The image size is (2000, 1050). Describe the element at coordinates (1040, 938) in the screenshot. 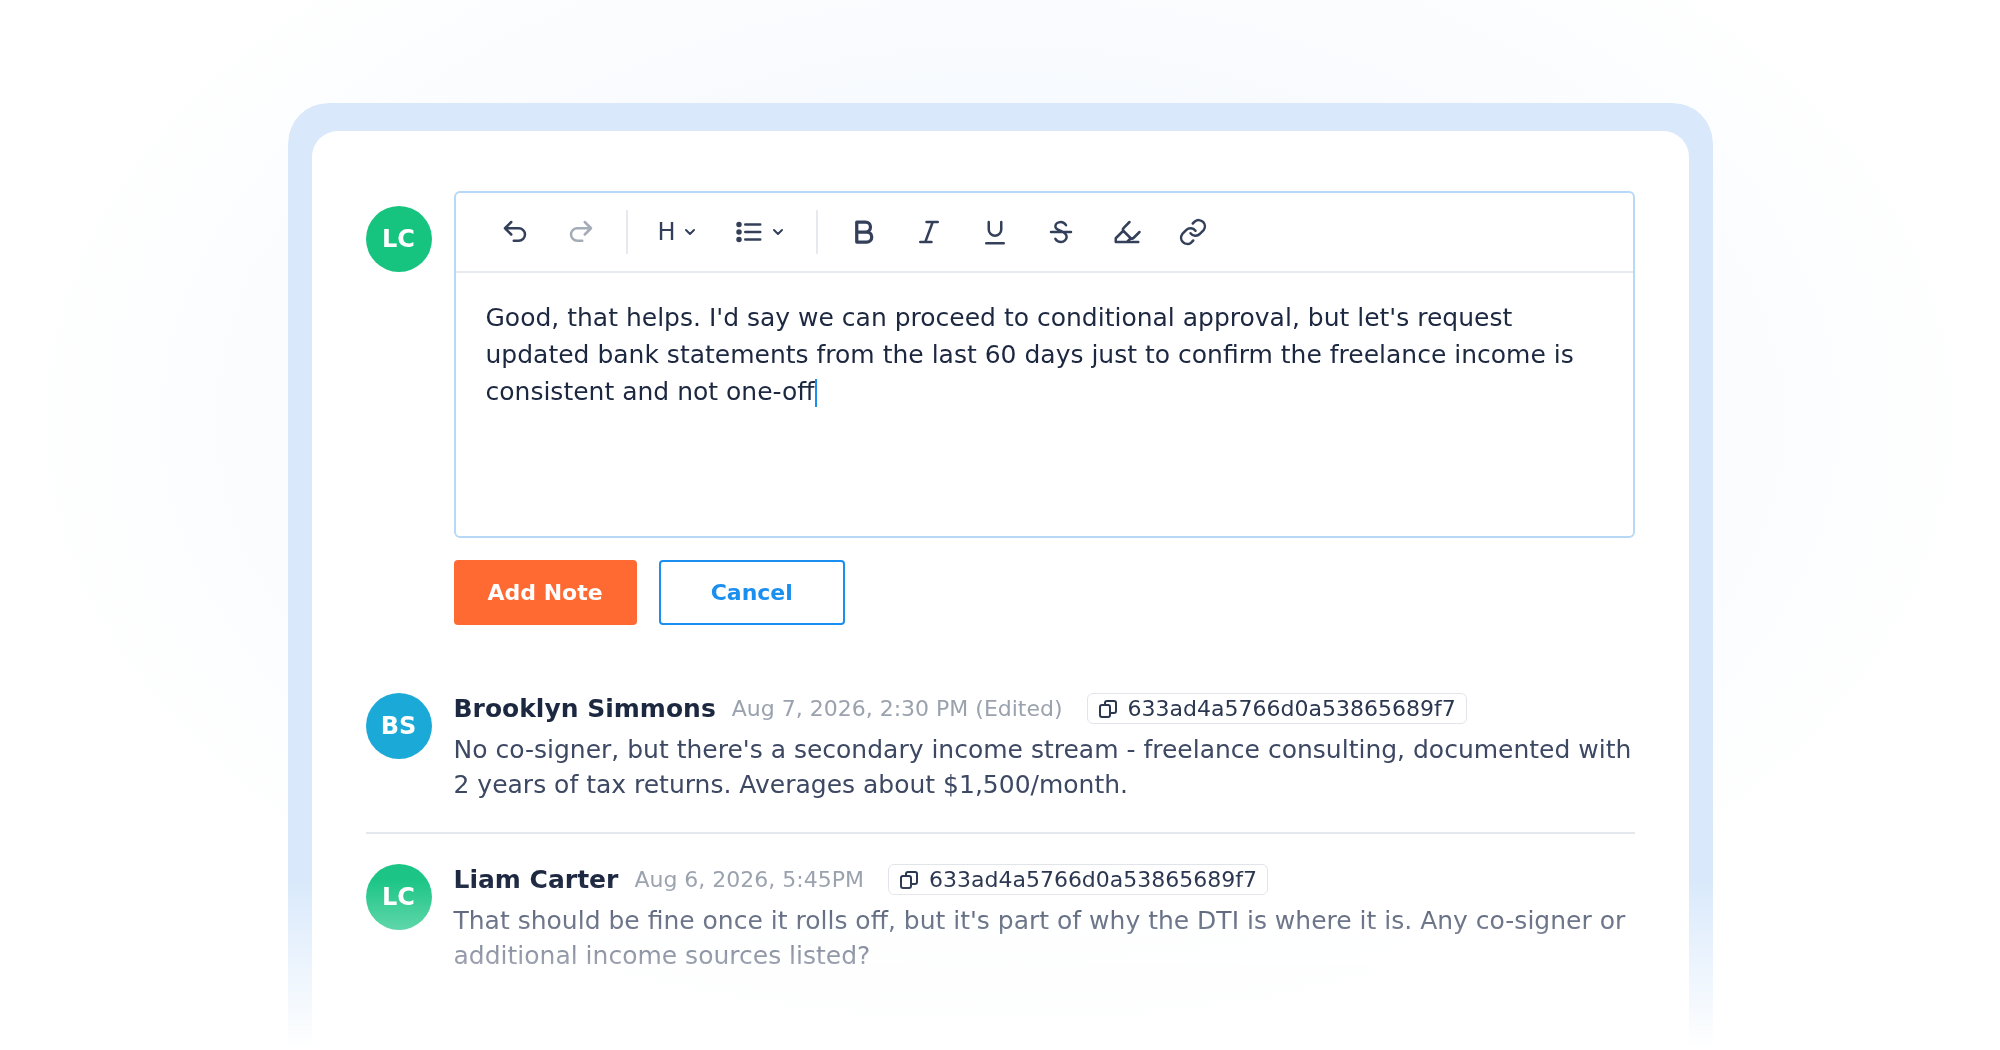

I see `comment-text: That should be fine once it rolls off, but it's part of why the DTI is where it is. Any co-signer or additional income sources listed?` at that location.